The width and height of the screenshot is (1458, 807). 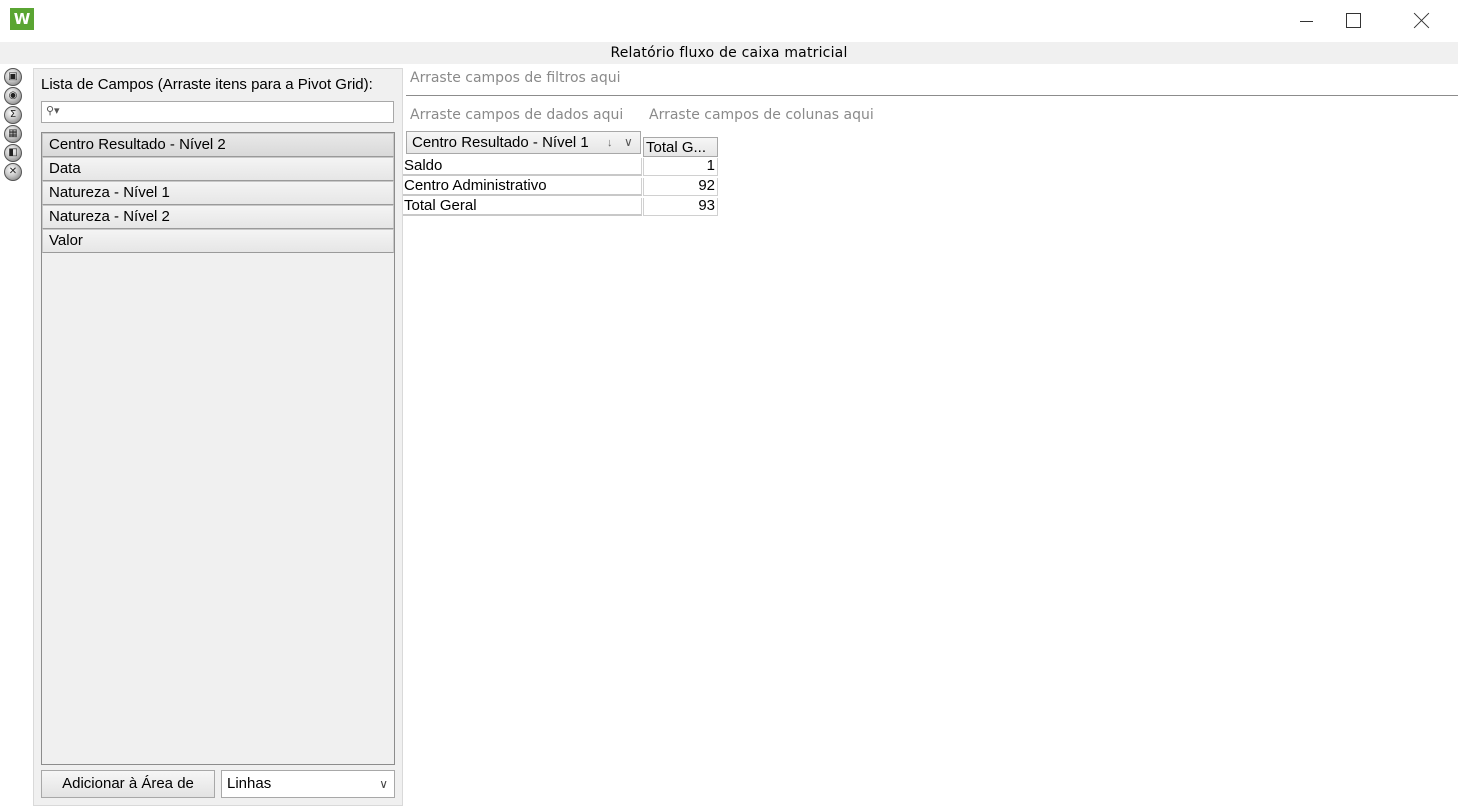 I want to click on field-item-valor: Valor, so click(x=218, y=241).